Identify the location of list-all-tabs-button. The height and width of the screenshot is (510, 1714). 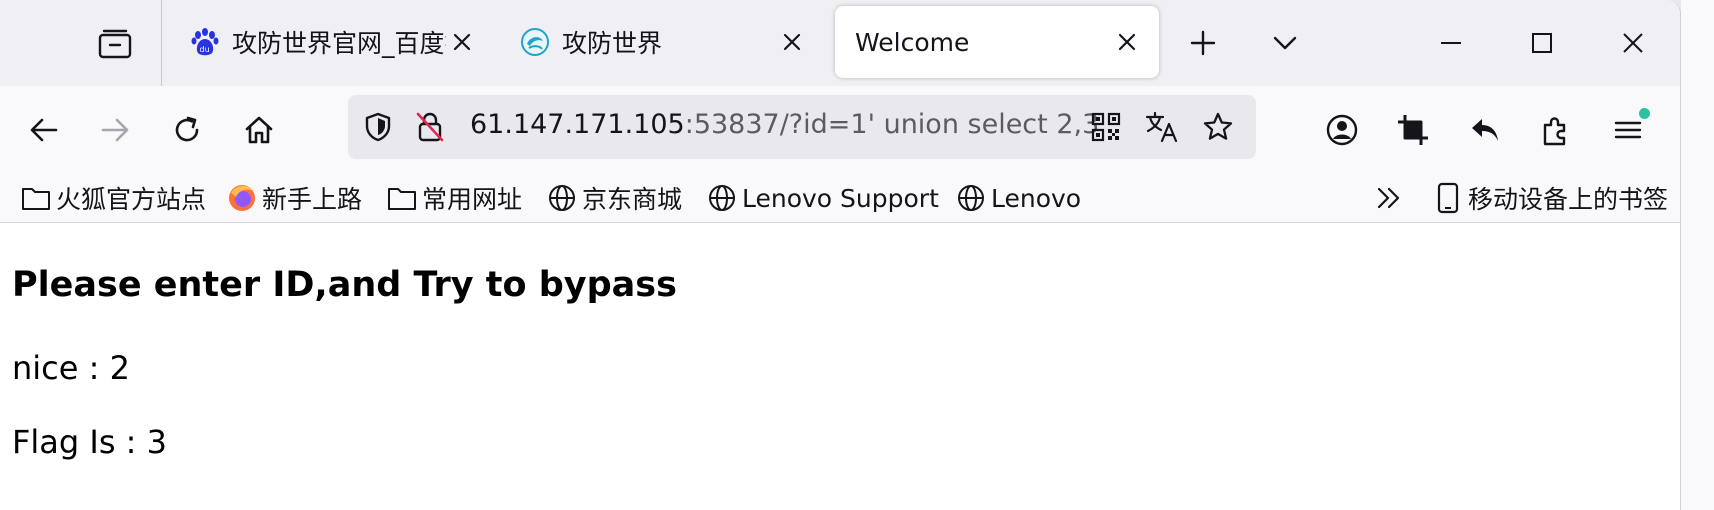
(1285, 43).